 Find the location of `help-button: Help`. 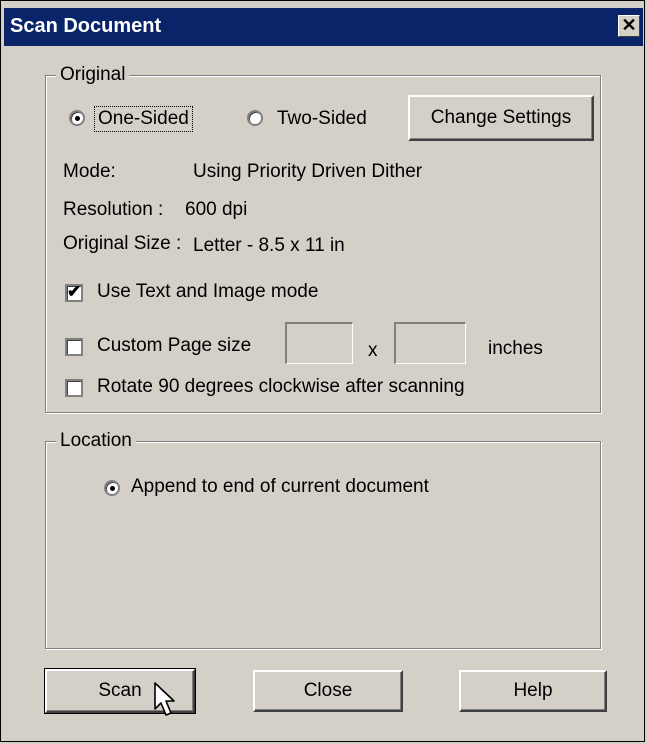

help-button: Help is located at coordinates (533, 691).